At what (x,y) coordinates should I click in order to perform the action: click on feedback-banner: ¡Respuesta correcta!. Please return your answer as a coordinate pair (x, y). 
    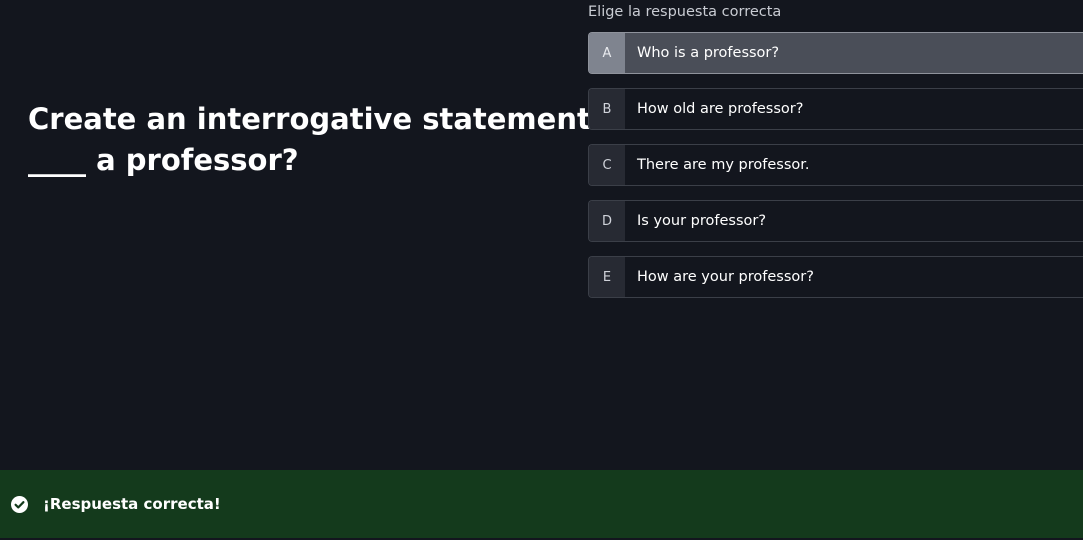
    Looking at the image, I should click on (541, 504).